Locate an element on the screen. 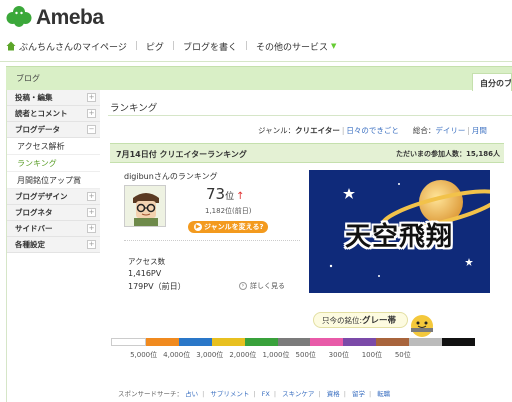 This screenshot has height=402, width=512. access-count-label: アクセス数 is located at coordinates (147, 261).